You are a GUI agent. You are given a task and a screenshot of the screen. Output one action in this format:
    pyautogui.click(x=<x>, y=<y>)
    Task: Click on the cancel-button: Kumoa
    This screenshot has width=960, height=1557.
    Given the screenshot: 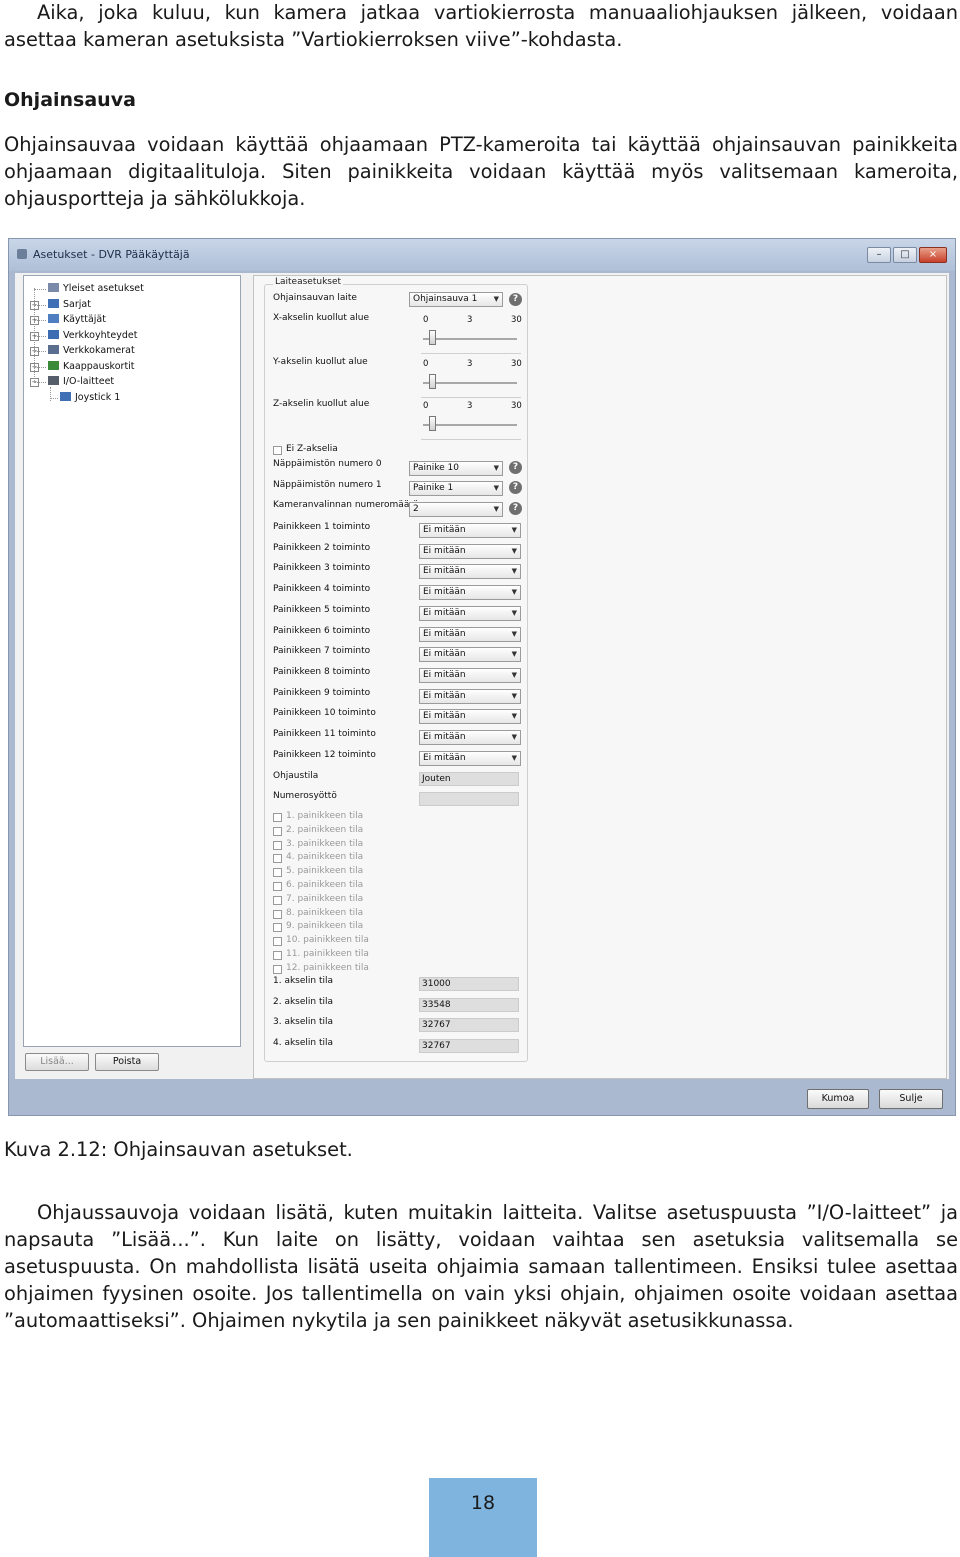 What is the action you would take?
    pyautogui.click(x=838, y=1099)
    